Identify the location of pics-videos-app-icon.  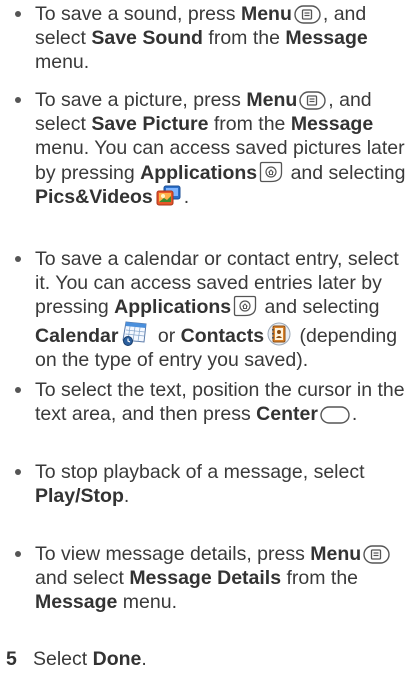
(168, 196).